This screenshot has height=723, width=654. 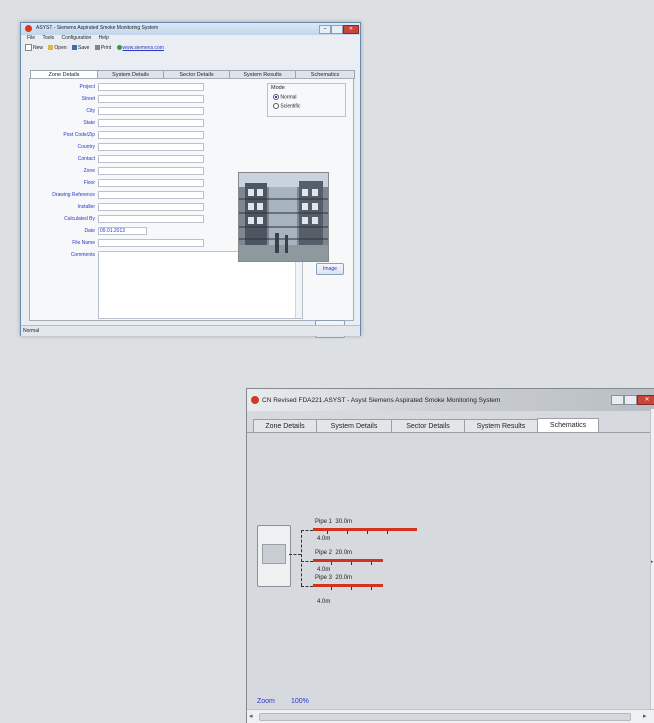 I want to click on pipe-2-offset: 4.0m, so click(x=324, y=570).